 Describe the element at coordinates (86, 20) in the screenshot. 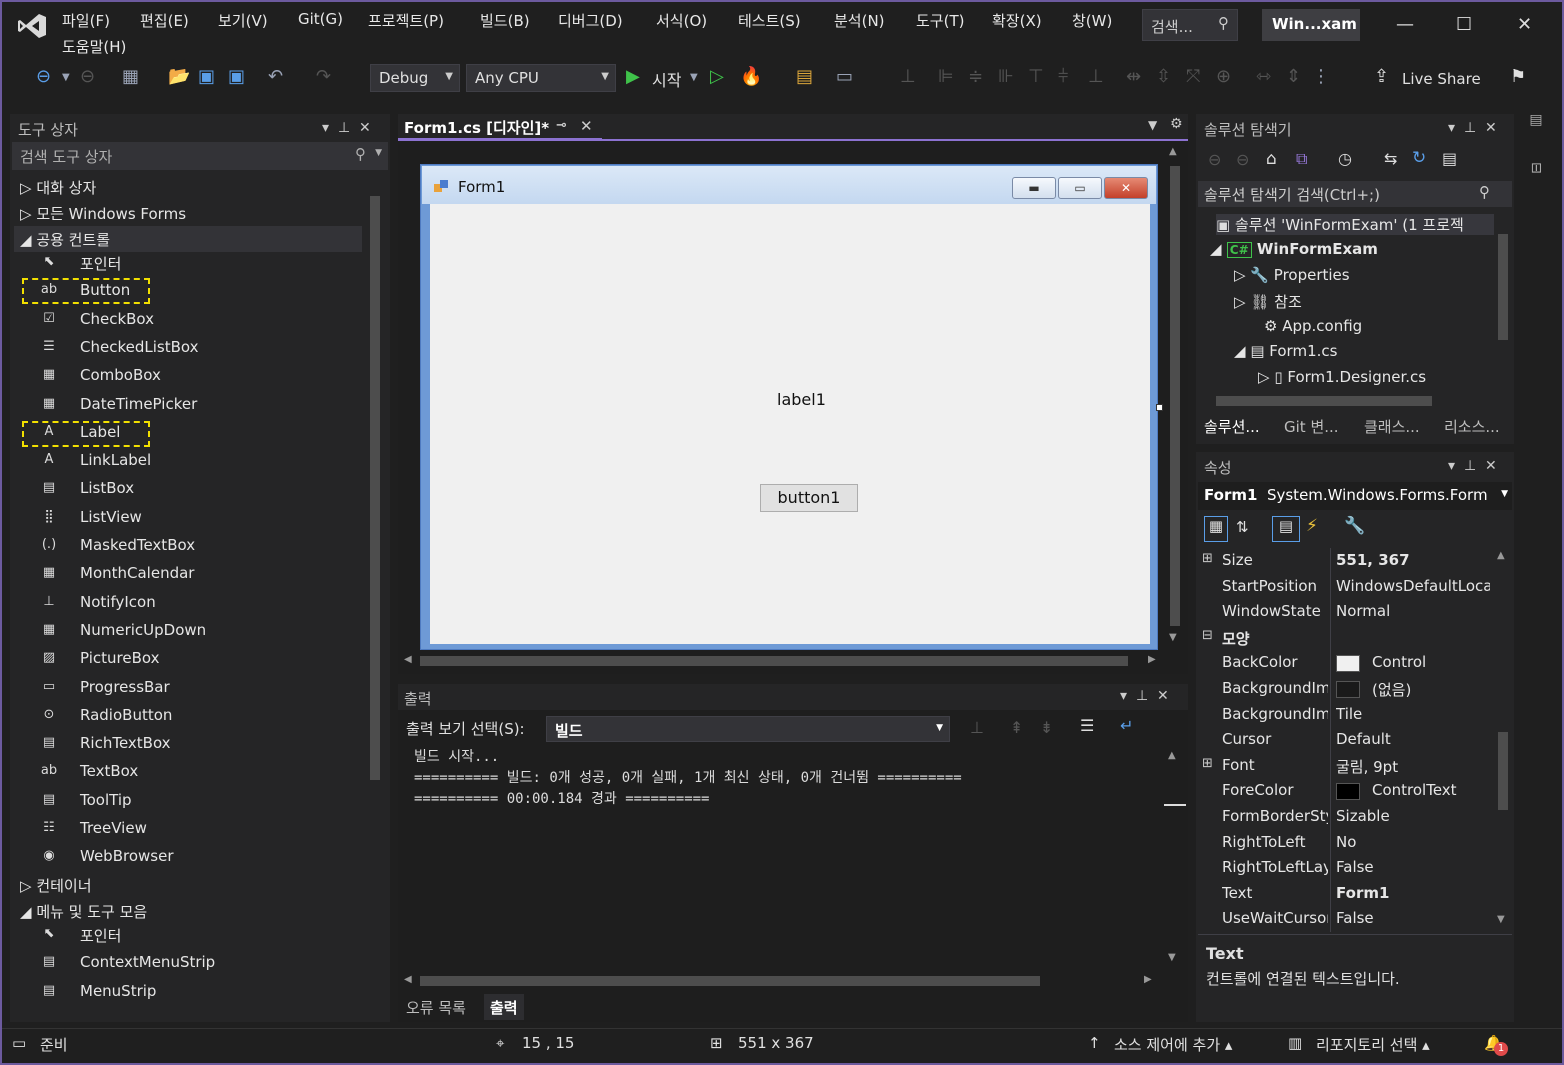

I see `menu-item: 파일(F)` at that location.